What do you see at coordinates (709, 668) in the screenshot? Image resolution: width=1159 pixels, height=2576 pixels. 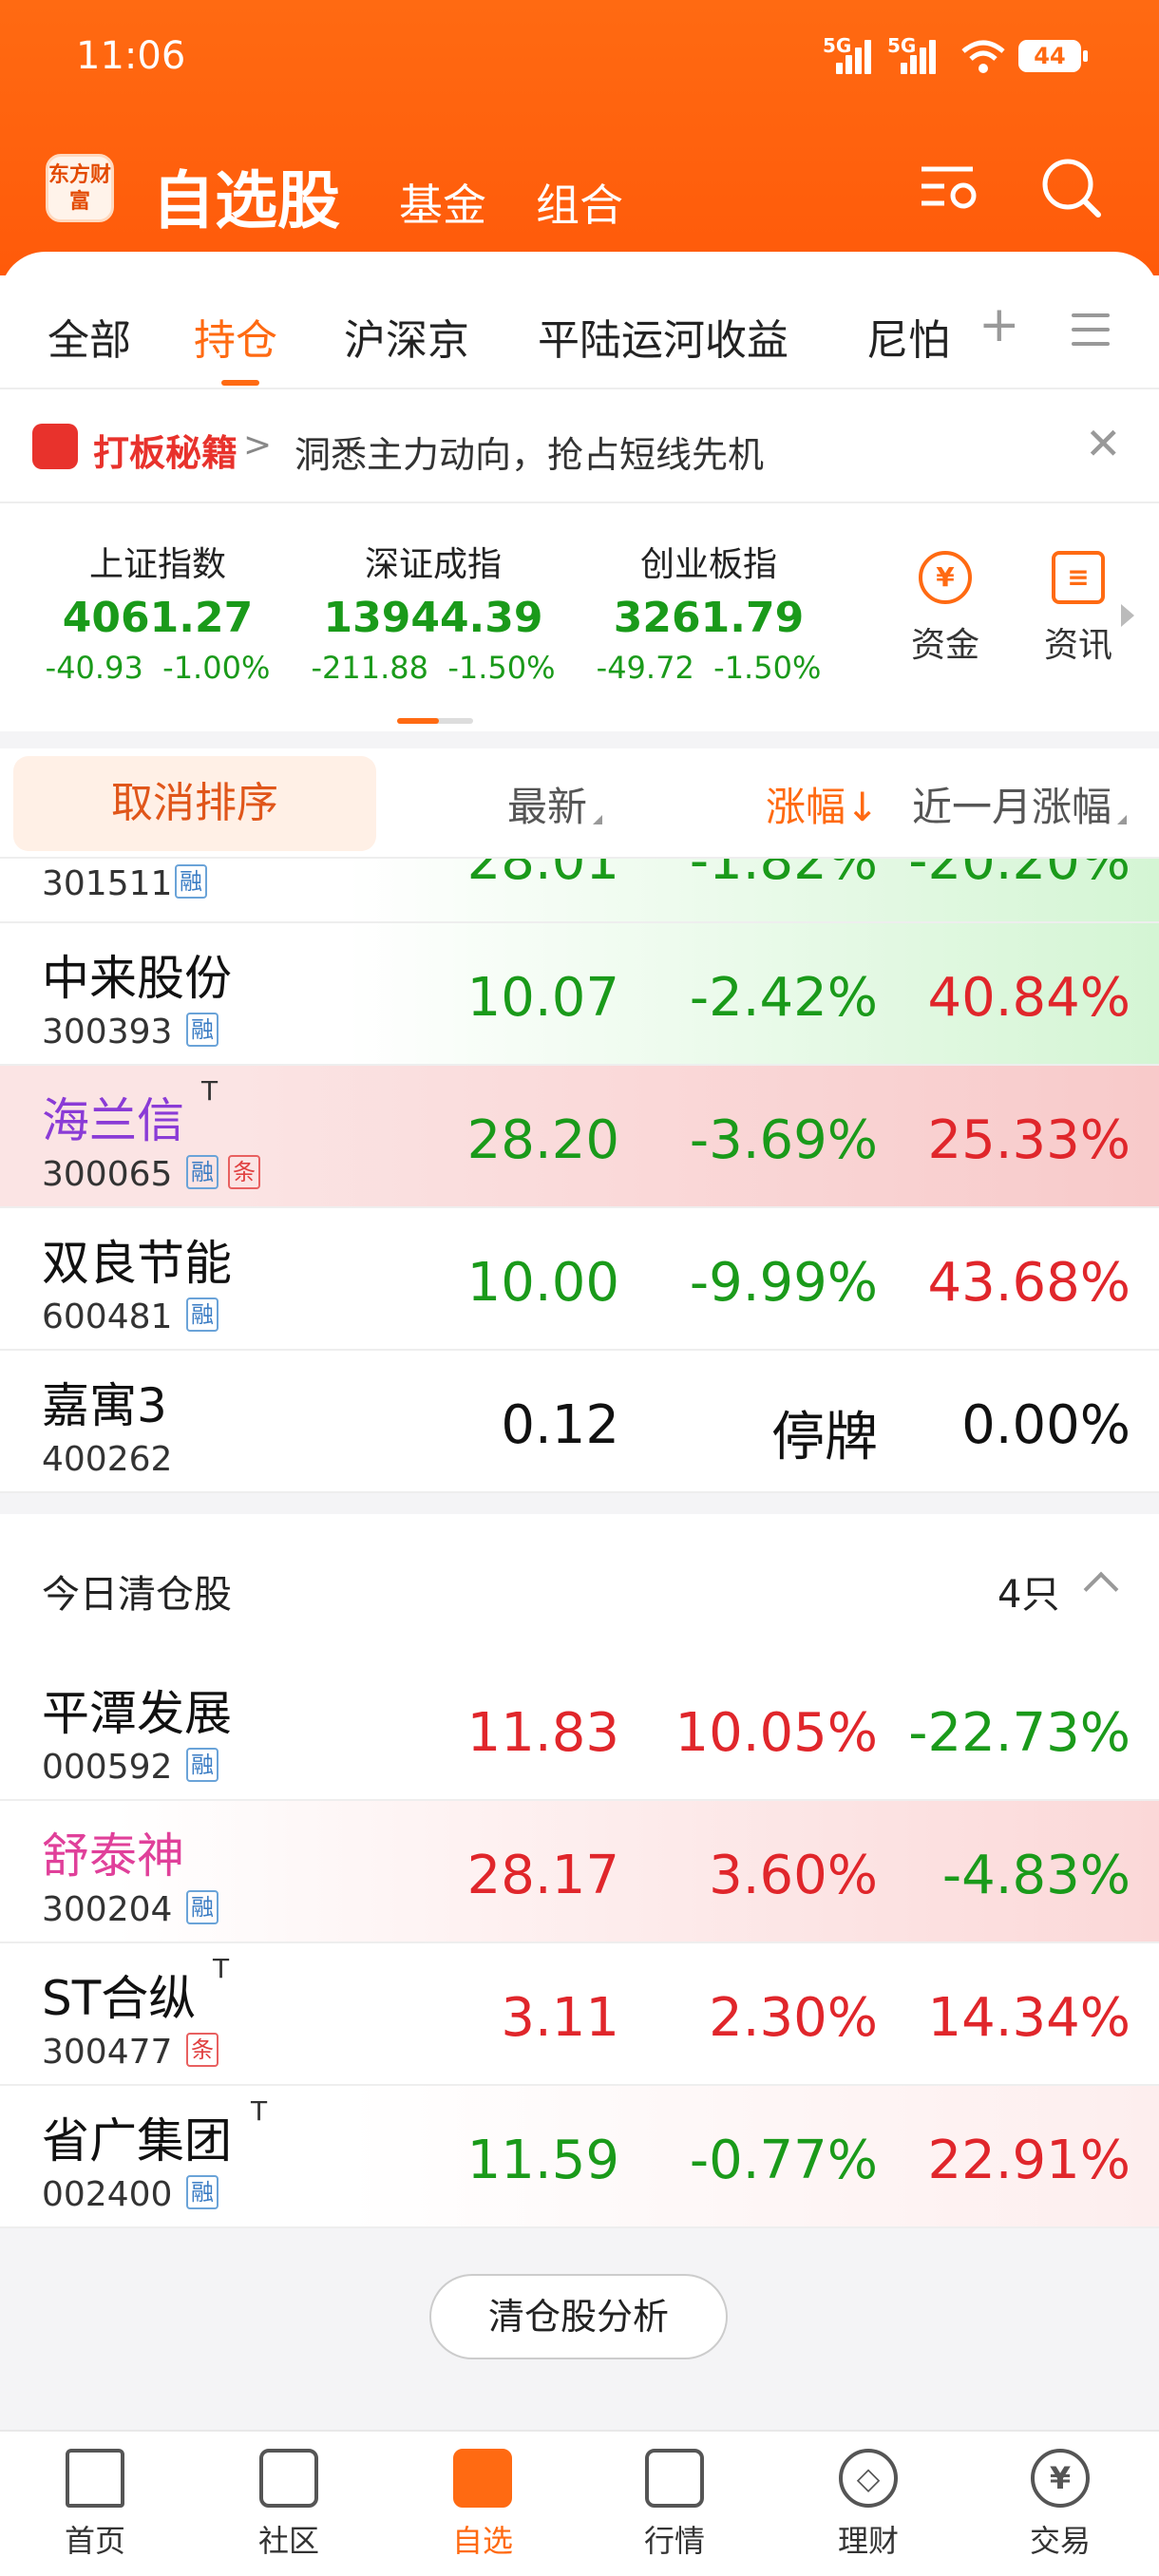 I see `index-change: -49.72 -1.50%` at bounding box center [709, 668].